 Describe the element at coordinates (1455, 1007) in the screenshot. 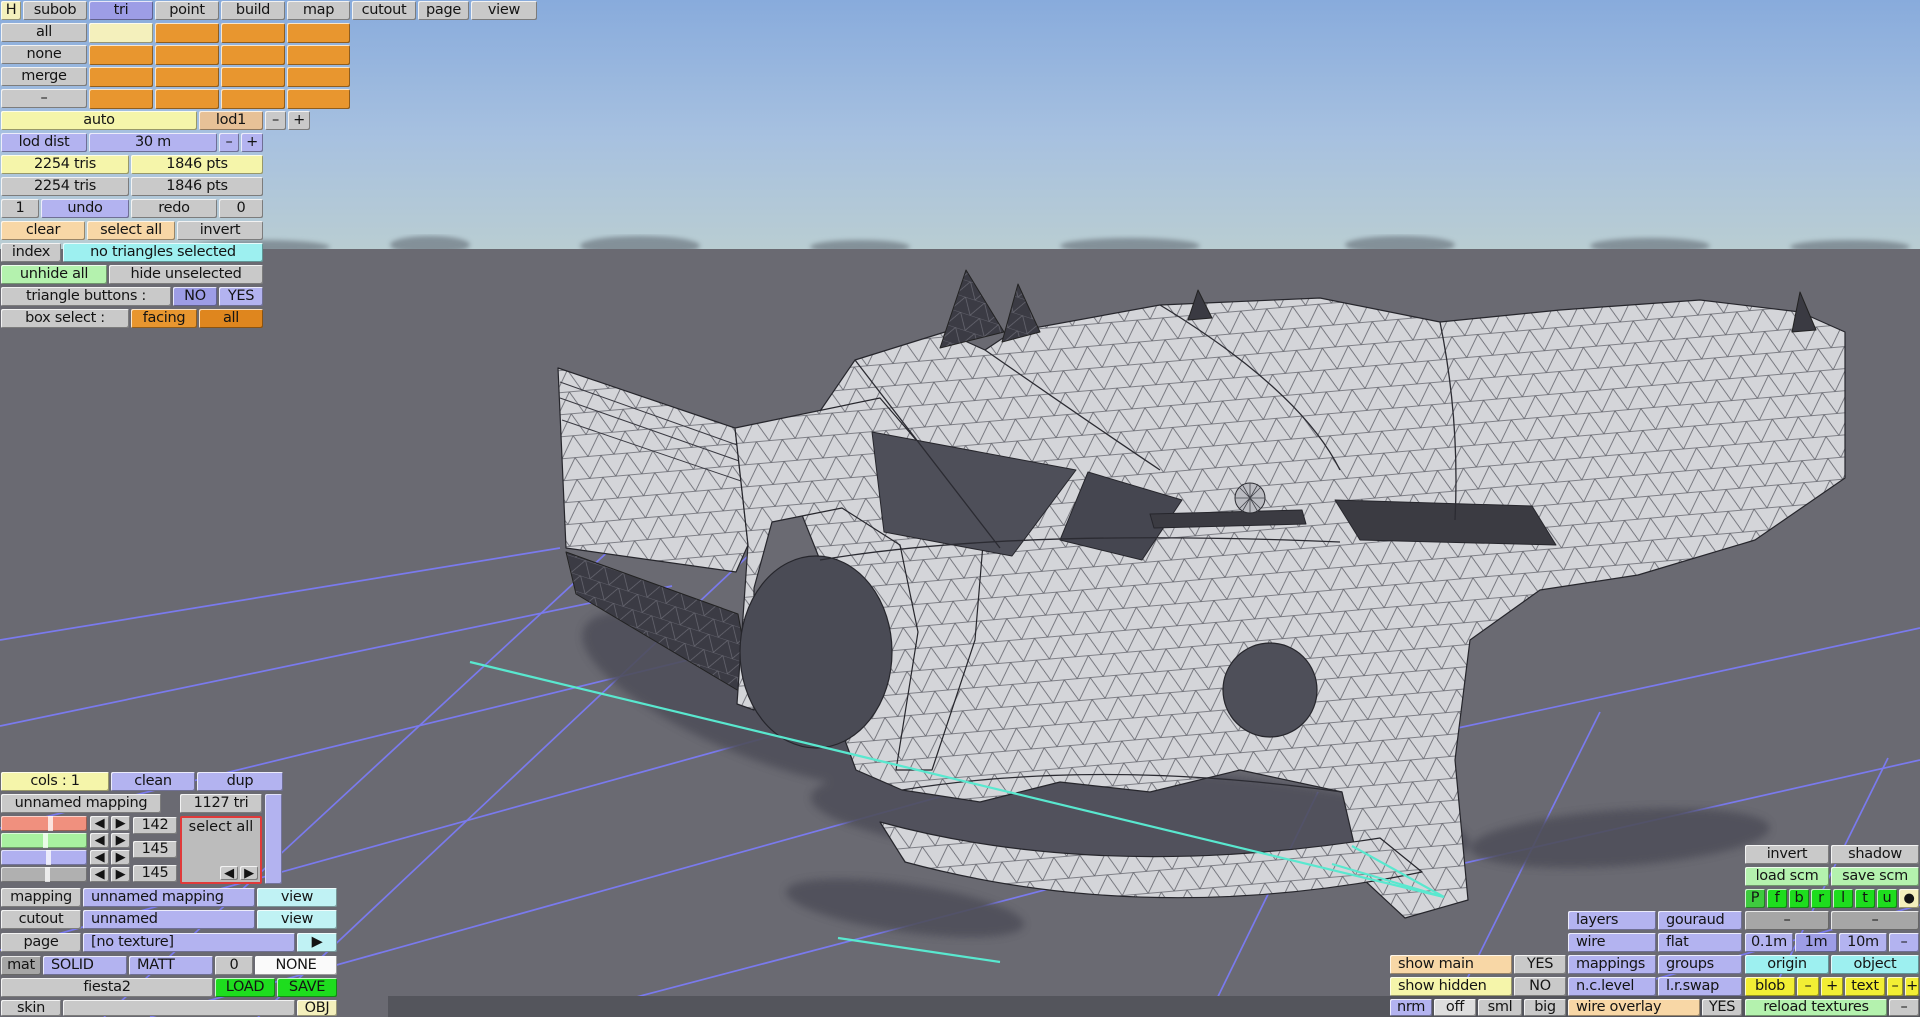

I see `nrm-off-button: off` at that location.